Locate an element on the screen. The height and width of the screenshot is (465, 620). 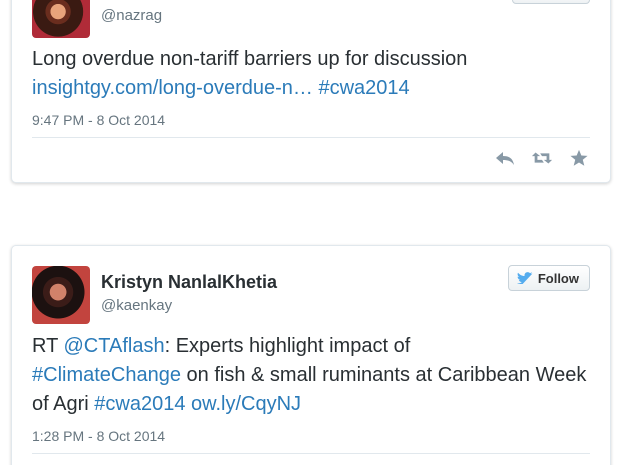
bird-icon is located at coordinates (524, 278).